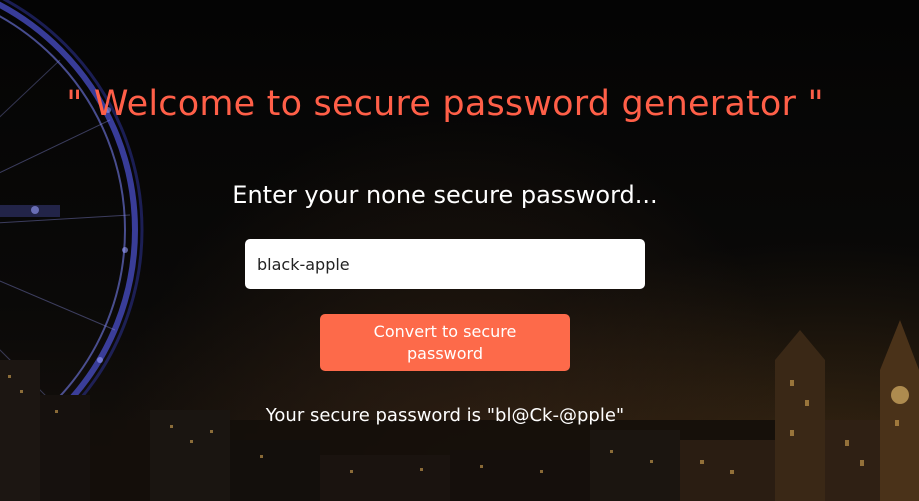 This screenshot has height=501, width=919. Describe the element at coordinates (445, 264) in the screenshot. I see `password-input` at that location.